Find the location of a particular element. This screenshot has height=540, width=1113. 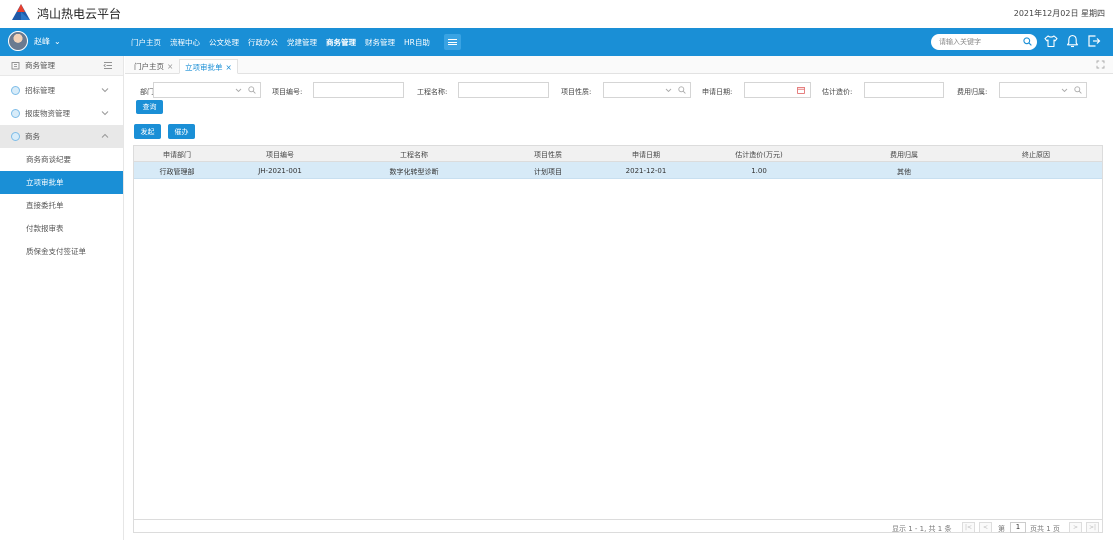

user-menu: 赵峰 ⌄ is located at coordinates (34, 41).